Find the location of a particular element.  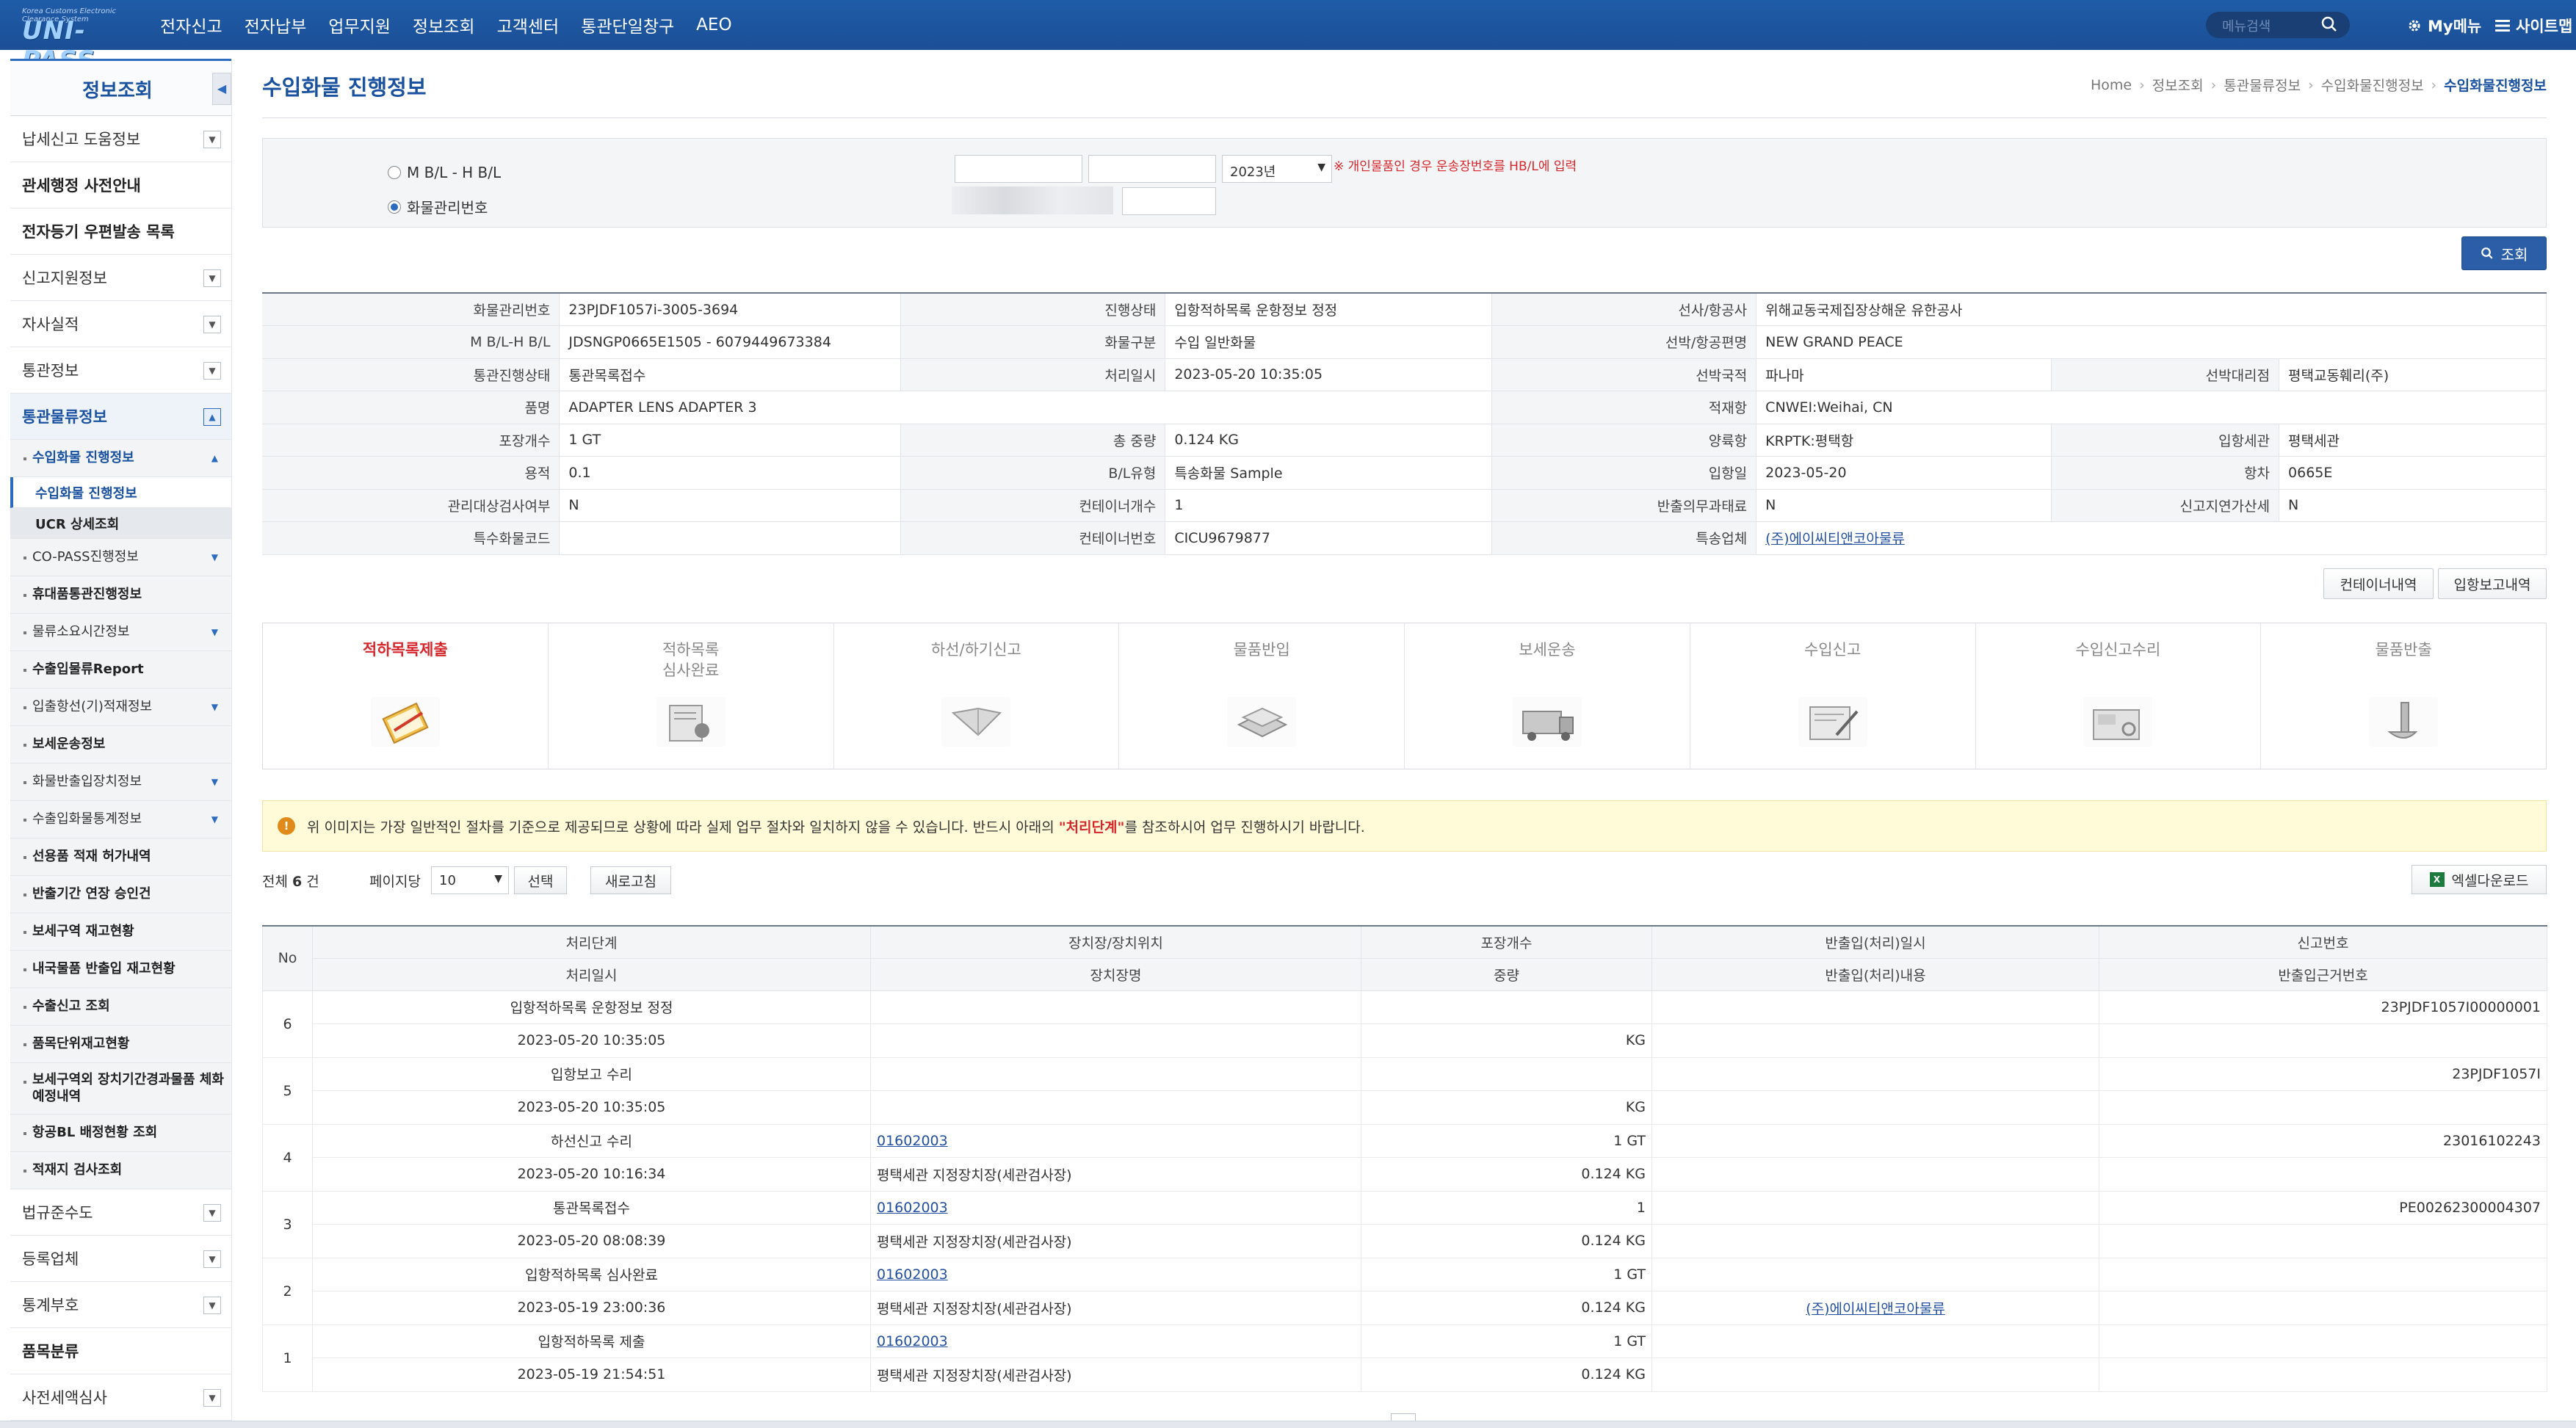

nav-item: 고객센터 is located at coordinates (528, 25).